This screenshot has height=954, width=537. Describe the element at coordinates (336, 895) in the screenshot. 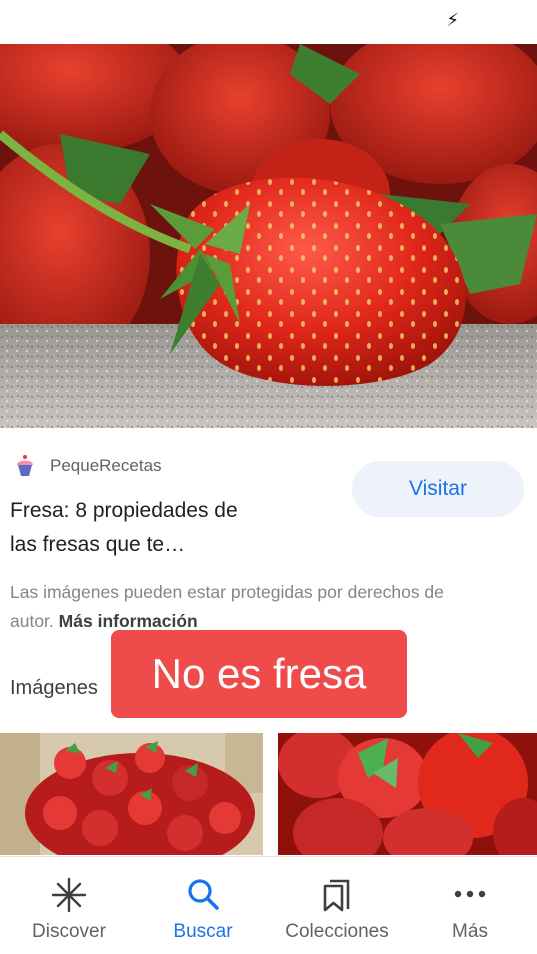

I see `bookmarks-icon` at that location.